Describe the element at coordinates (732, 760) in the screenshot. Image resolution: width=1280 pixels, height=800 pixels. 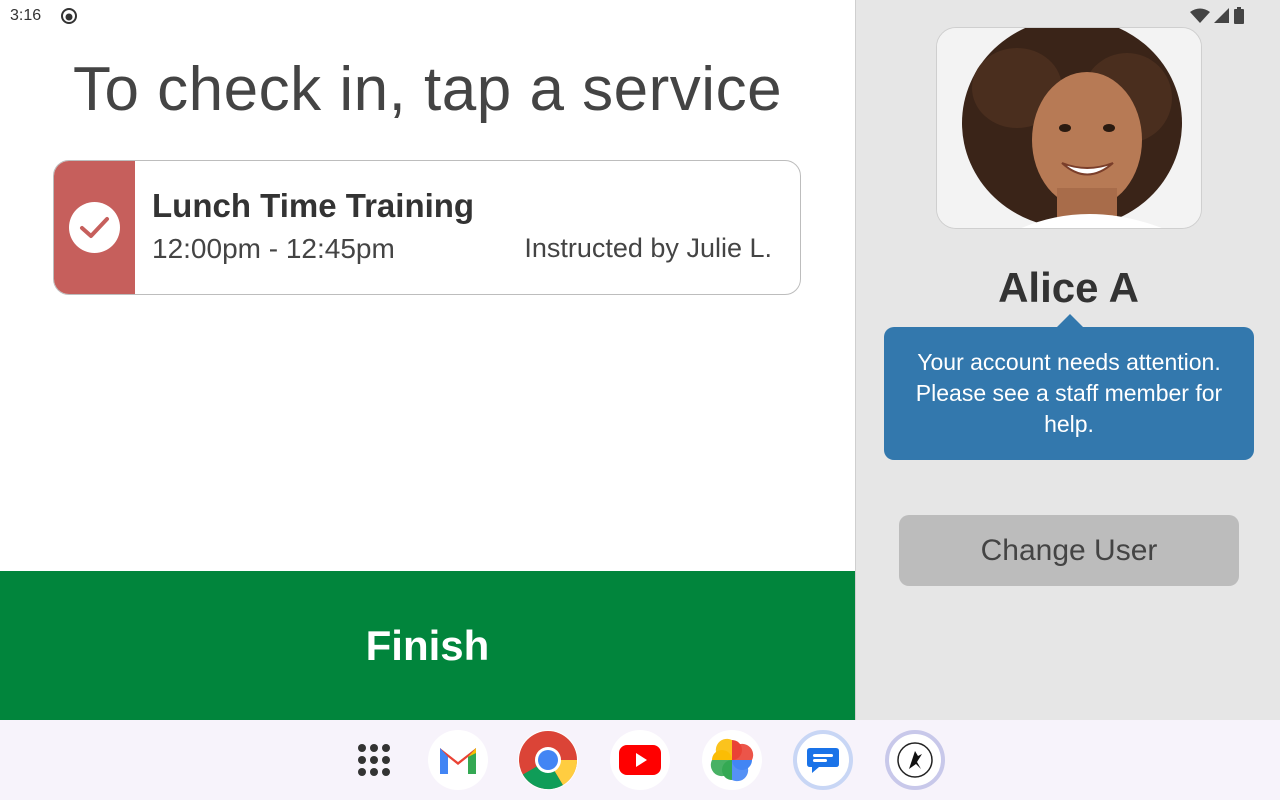
I see `photos-icon` at that location.